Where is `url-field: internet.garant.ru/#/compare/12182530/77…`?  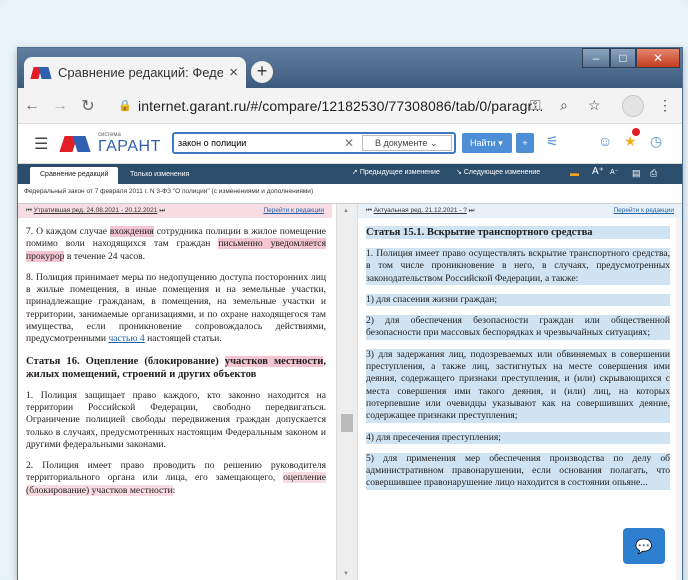
url-field: internet.garant.ru/#/compare/12182530/77… is located at coordinates (341, 106).